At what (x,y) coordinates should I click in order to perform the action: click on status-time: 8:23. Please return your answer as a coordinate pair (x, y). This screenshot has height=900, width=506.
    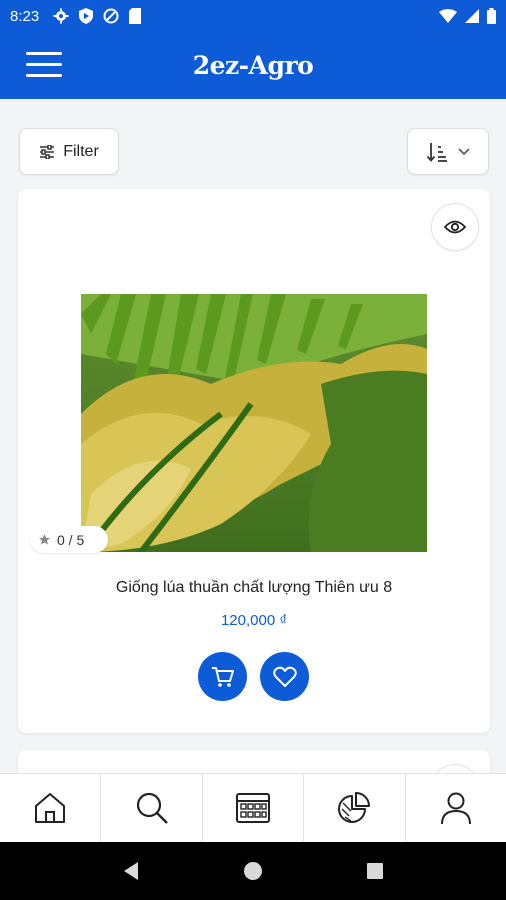
    Looking at the image, I should click on (25, 16).